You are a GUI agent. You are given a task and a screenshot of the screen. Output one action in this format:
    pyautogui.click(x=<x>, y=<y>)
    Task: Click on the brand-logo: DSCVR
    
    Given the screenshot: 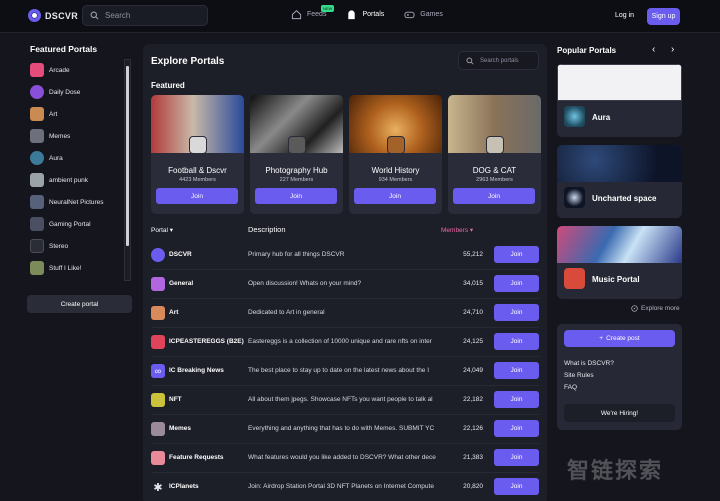 What is the action you would take?
    pyautogui.click(x=53, y=15)
    